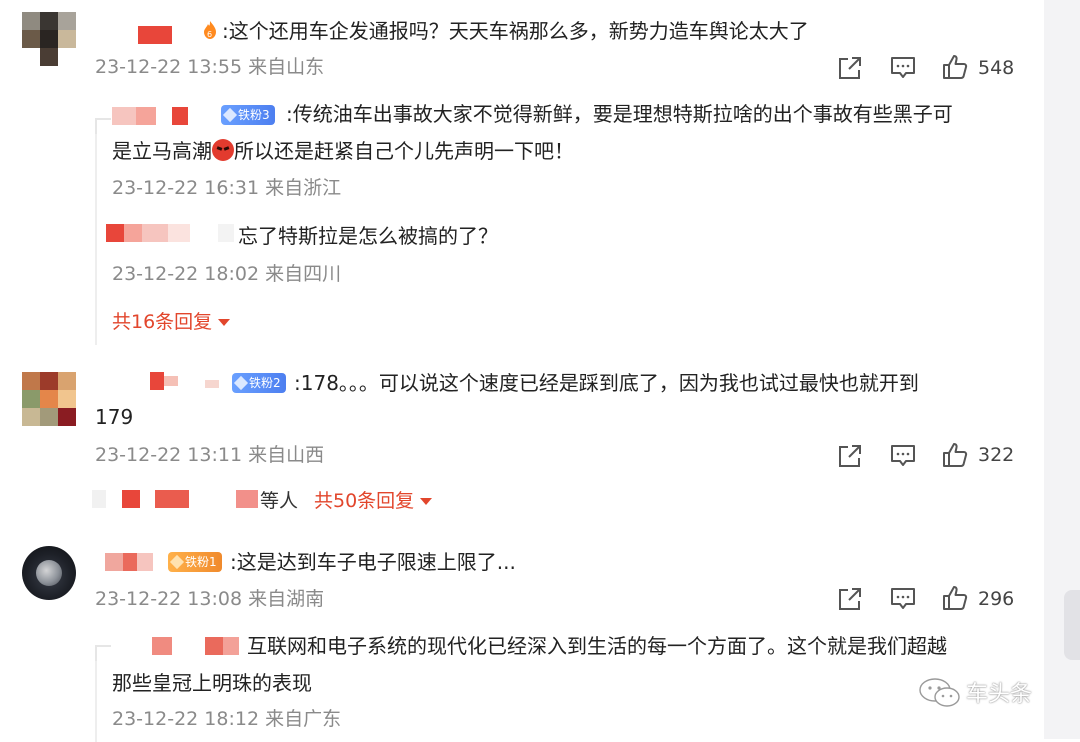  Describe the element at coordinates (996, 455) in the screenshot. I see `like-count: 322` at that location.